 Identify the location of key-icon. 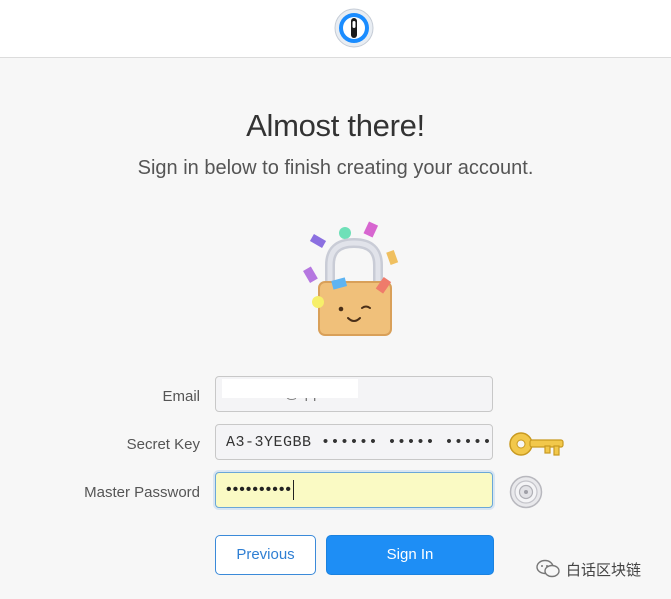
(537, 444).